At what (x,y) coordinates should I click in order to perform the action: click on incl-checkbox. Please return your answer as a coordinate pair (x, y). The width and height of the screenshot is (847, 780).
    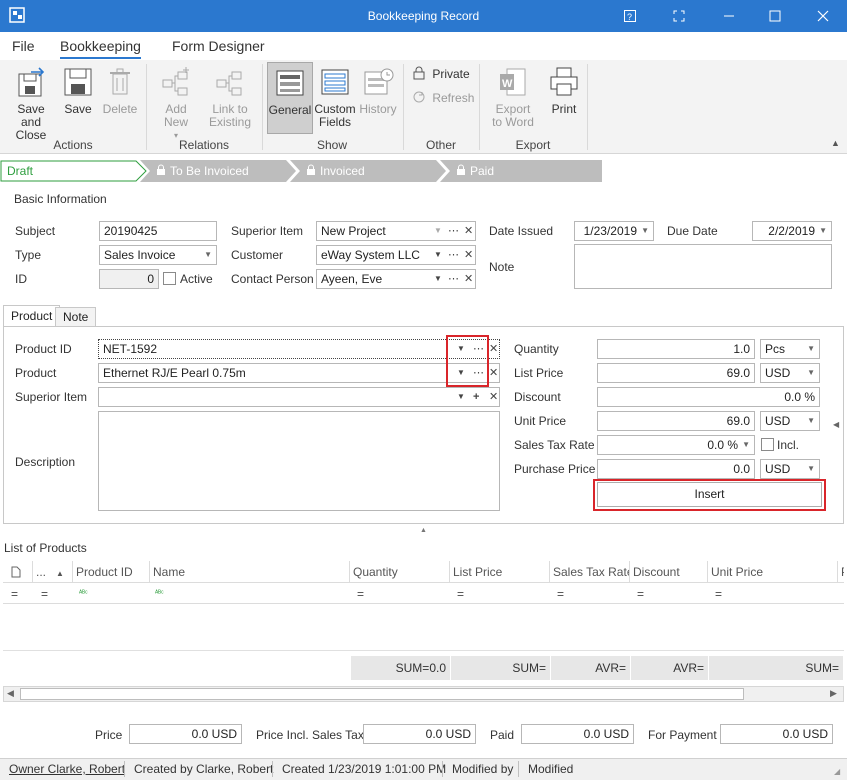
    Looking at the image, I should click on (767, 444).